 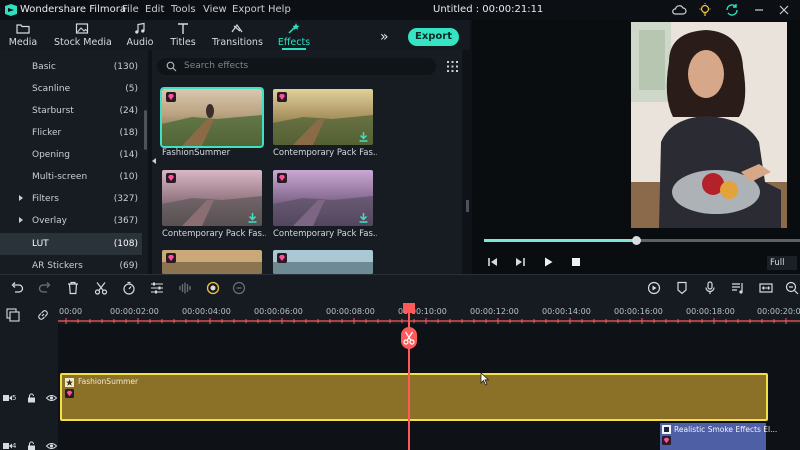 I want to click on sidebar-item-lut: LUT (108), so click(x=71, y=244).